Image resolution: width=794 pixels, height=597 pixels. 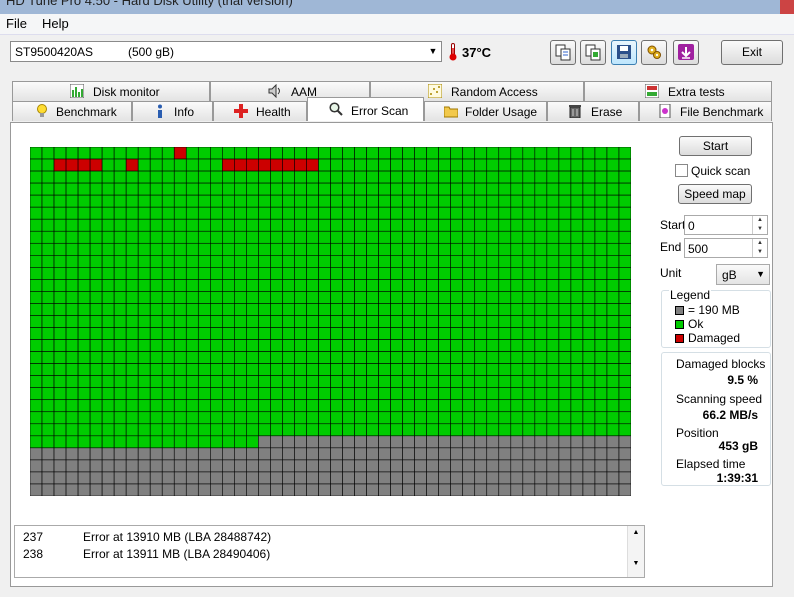 I want to click on scroll-up-icon: ▲, so click(x=636, y=532).